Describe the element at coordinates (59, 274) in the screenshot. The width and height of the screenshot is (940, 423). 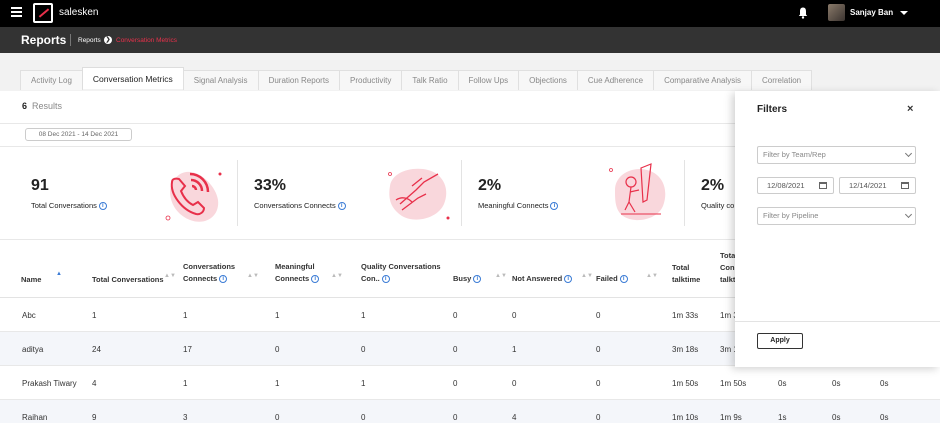
I see `sort-asc-icon: ▲` at that location.